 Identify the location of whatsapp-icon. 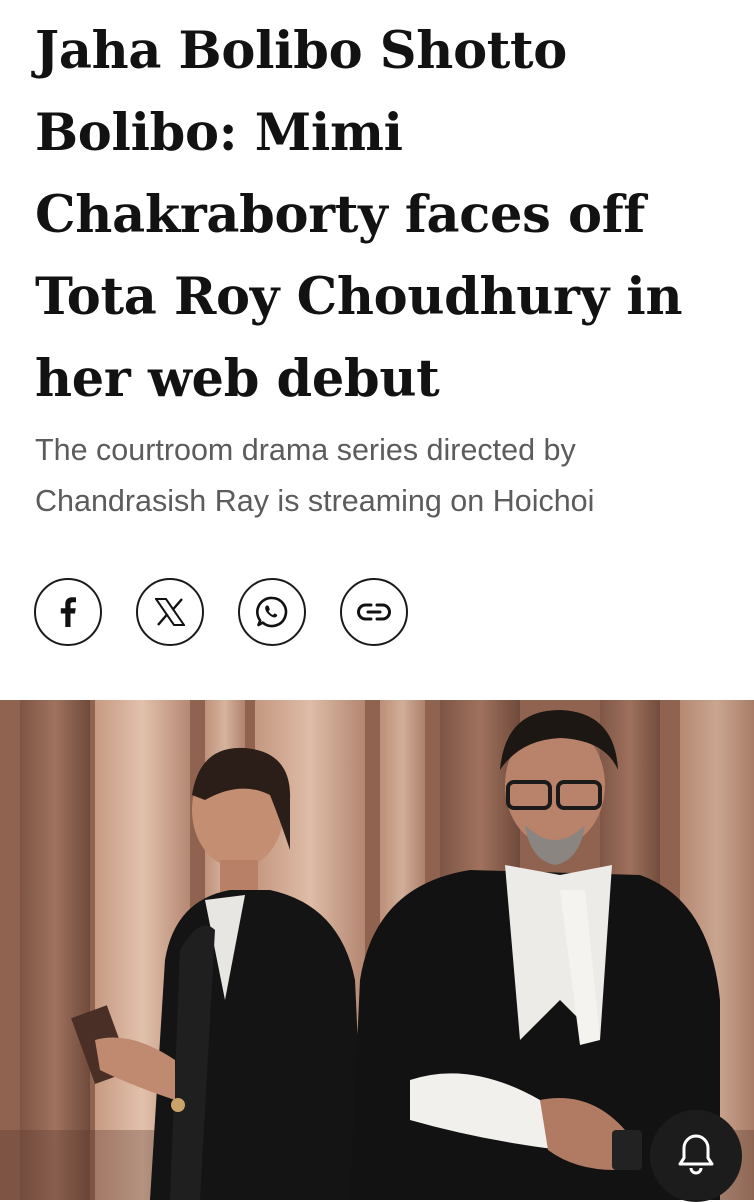
(272, 612).